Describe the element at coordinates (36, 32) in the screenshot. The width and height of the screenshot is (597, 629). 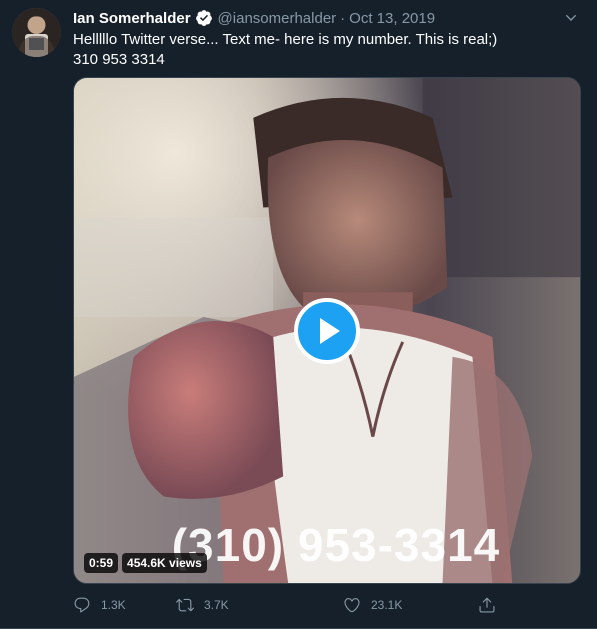
I see `avatar` at that location.